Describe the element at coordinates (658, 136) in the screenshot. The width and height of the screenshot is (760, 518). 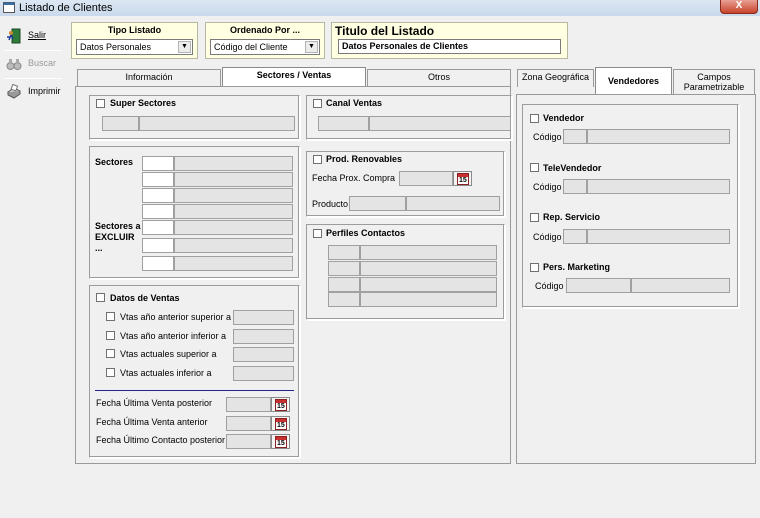
I see `vendedor-desc` at that location.